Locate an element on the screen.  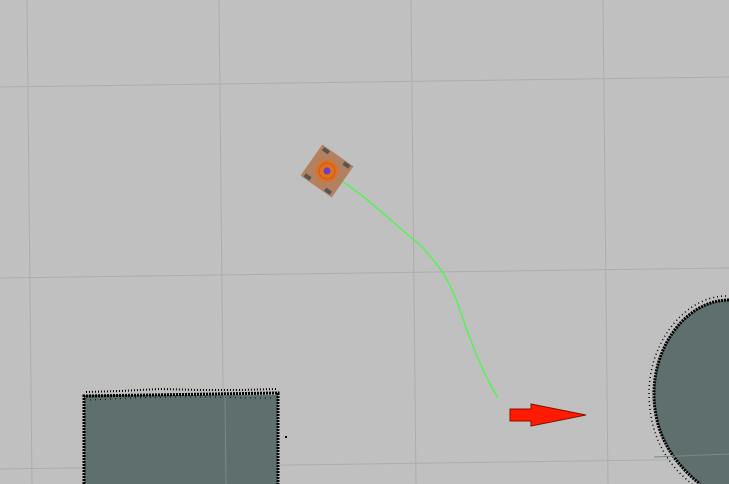
goal-arrow-shaft is located at coordinates (548, 415).